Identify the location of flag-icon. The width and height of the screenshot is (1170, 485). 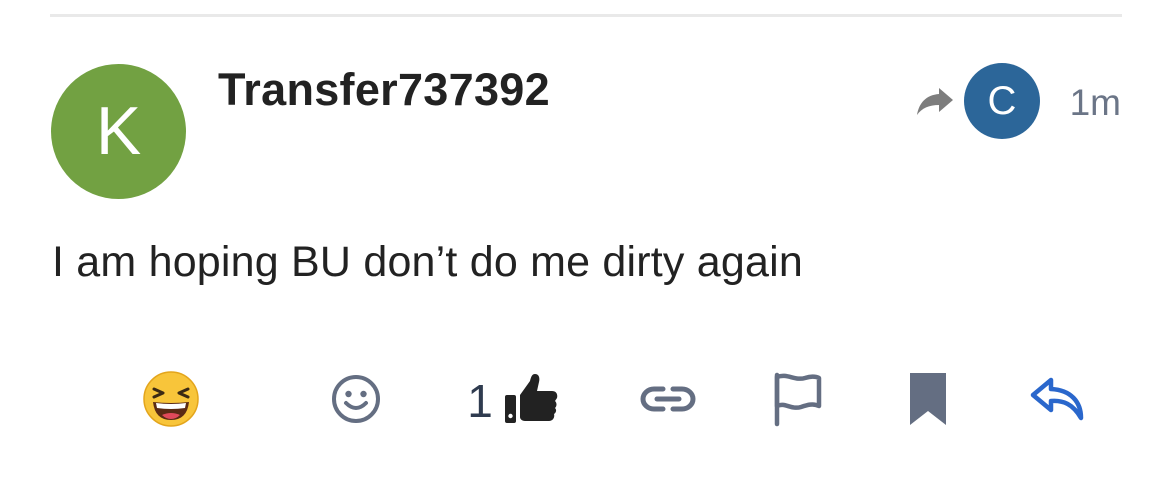
(797, 401).